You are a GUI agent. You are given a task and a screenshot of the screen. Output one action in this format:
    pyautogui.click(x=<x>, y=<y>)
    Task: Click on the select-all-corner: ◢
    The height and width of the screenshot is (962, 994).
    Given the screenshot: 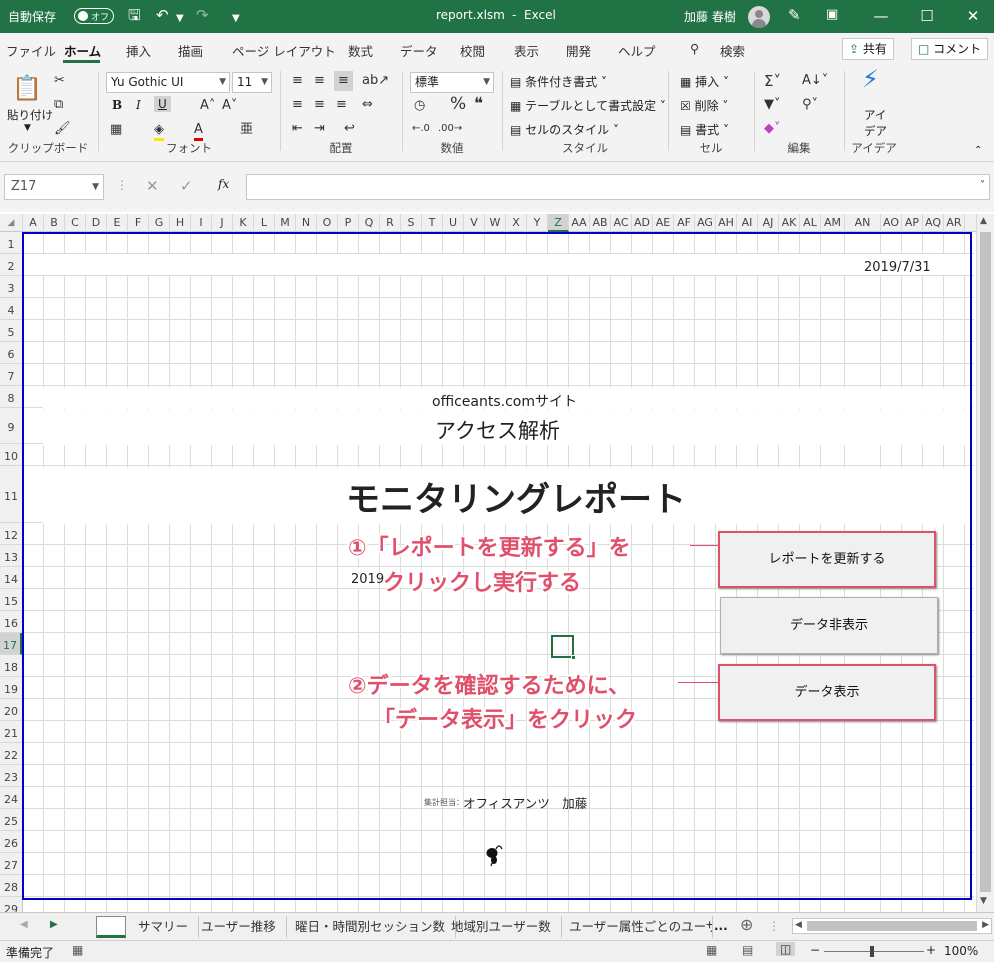 What is the action you would take?
    pyautogui.click(x=11, y=223)
    